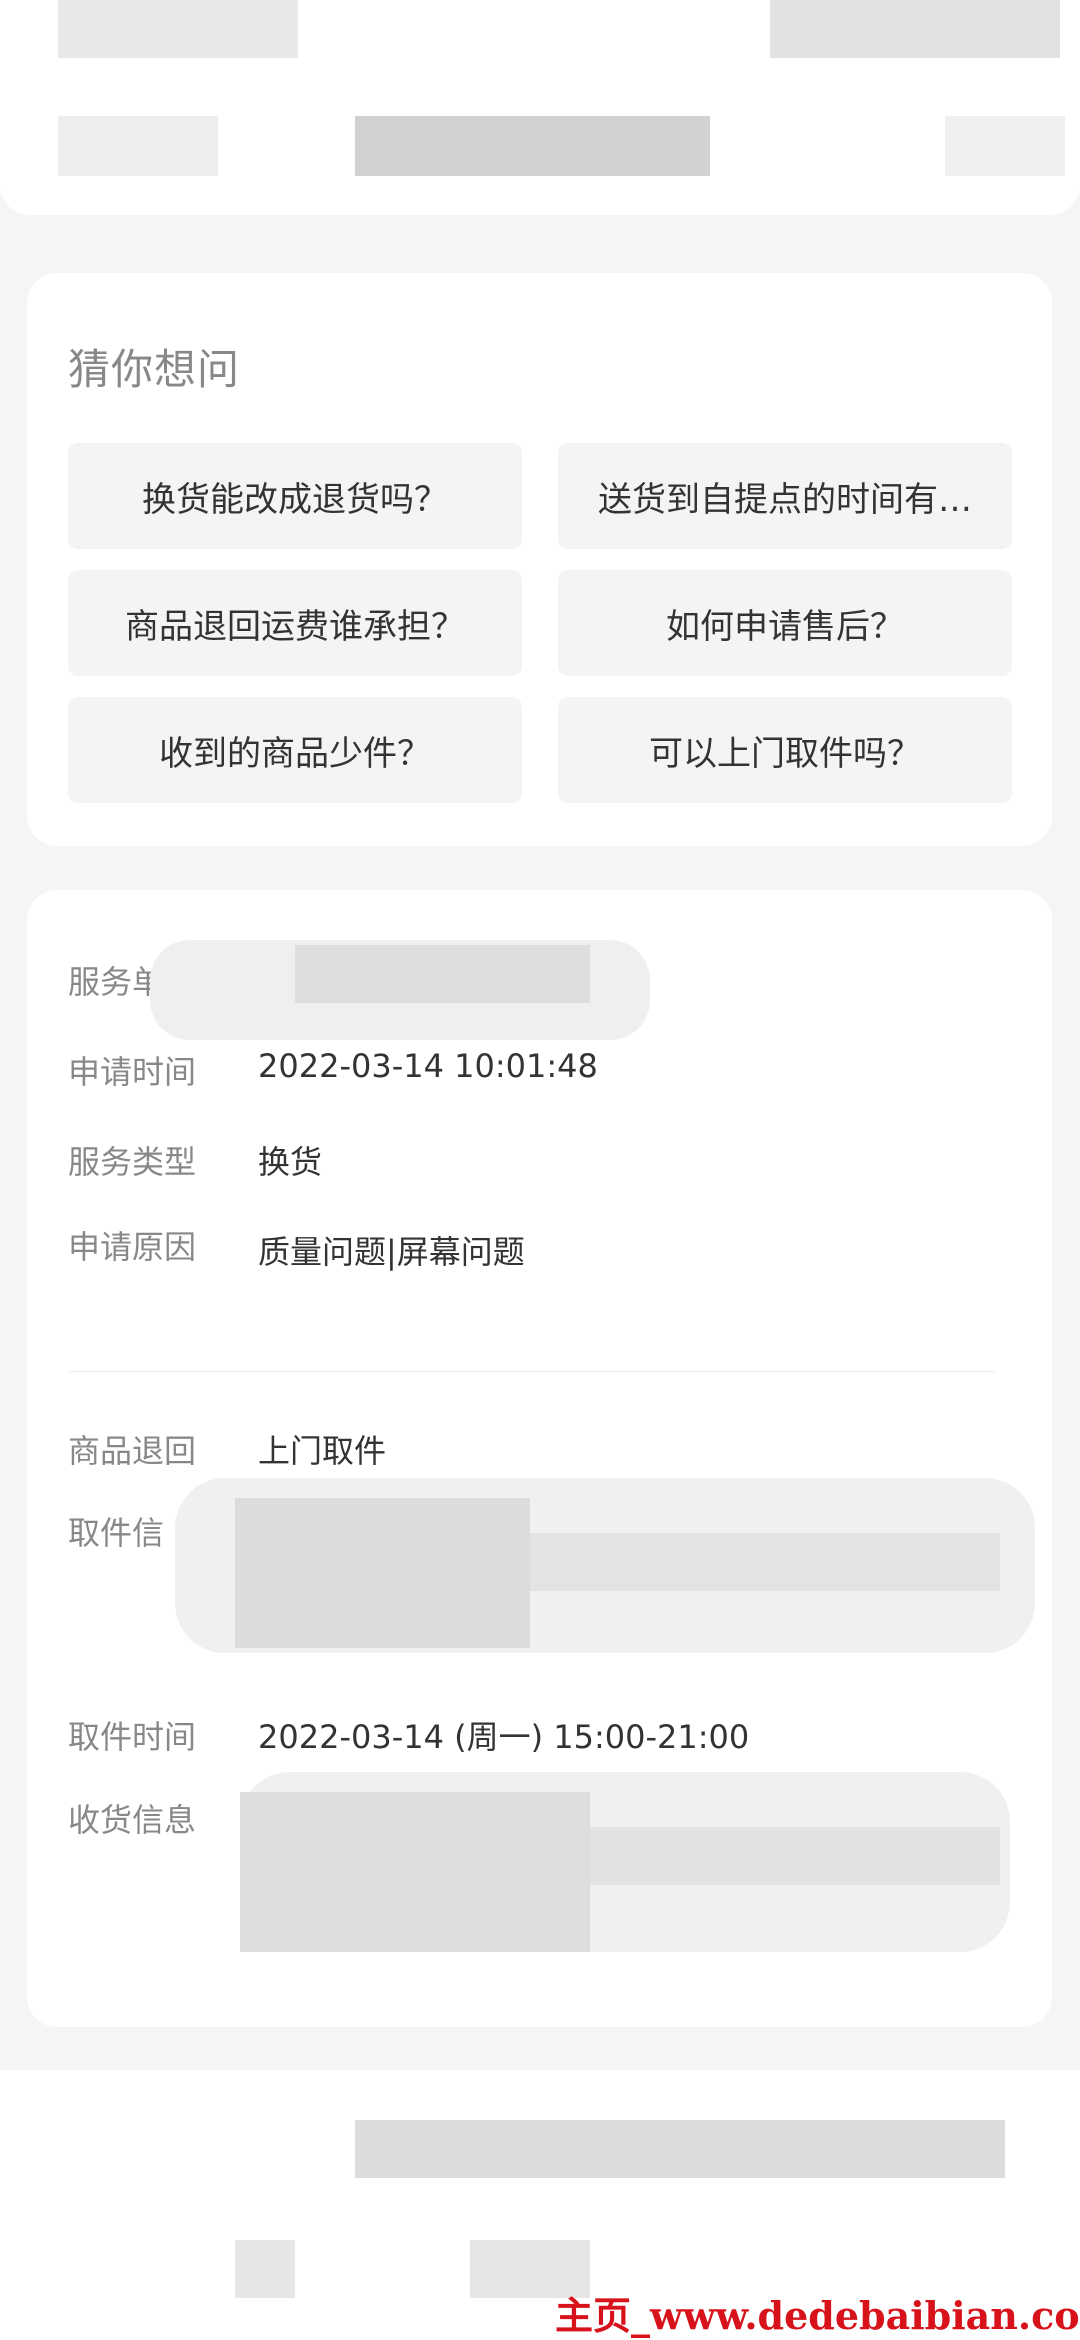  I want to click on redacted-title, so click(532, 146).